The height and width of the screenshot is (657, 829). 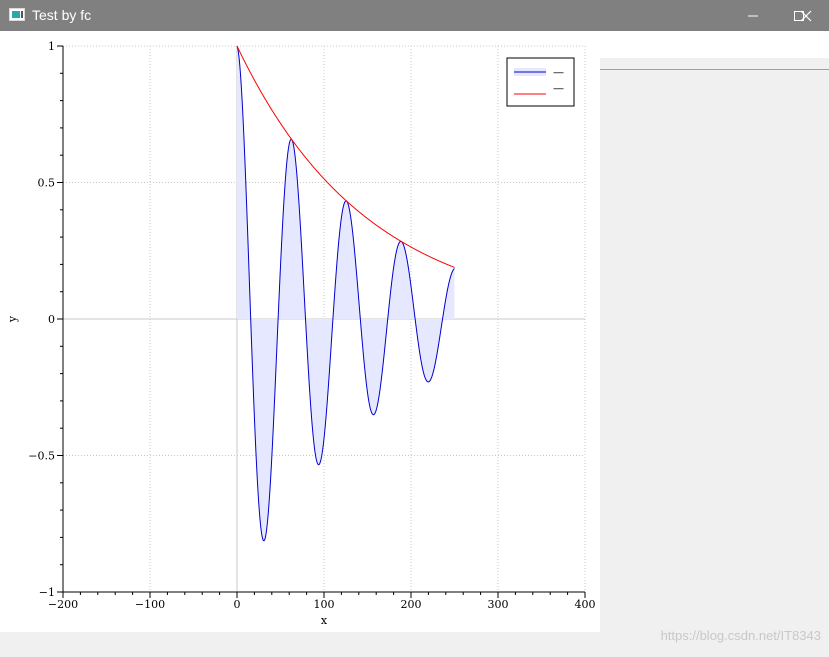 What do you see at coordinates (585, 604) in the screenshot?
I see `x-tick-label: 400` at bounding box center [585, 604].